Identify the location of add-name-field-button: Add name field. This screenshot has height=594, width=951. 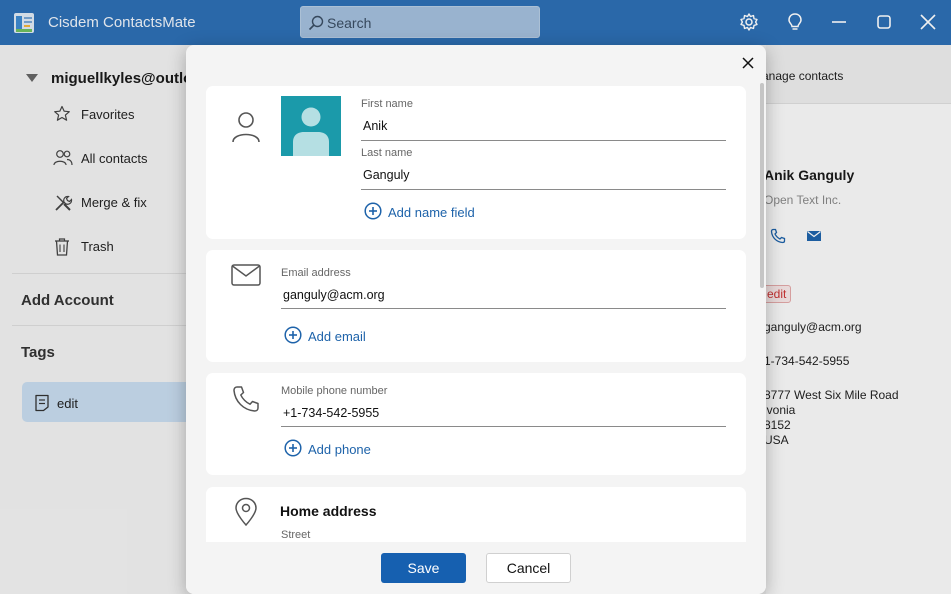
(429, 212).